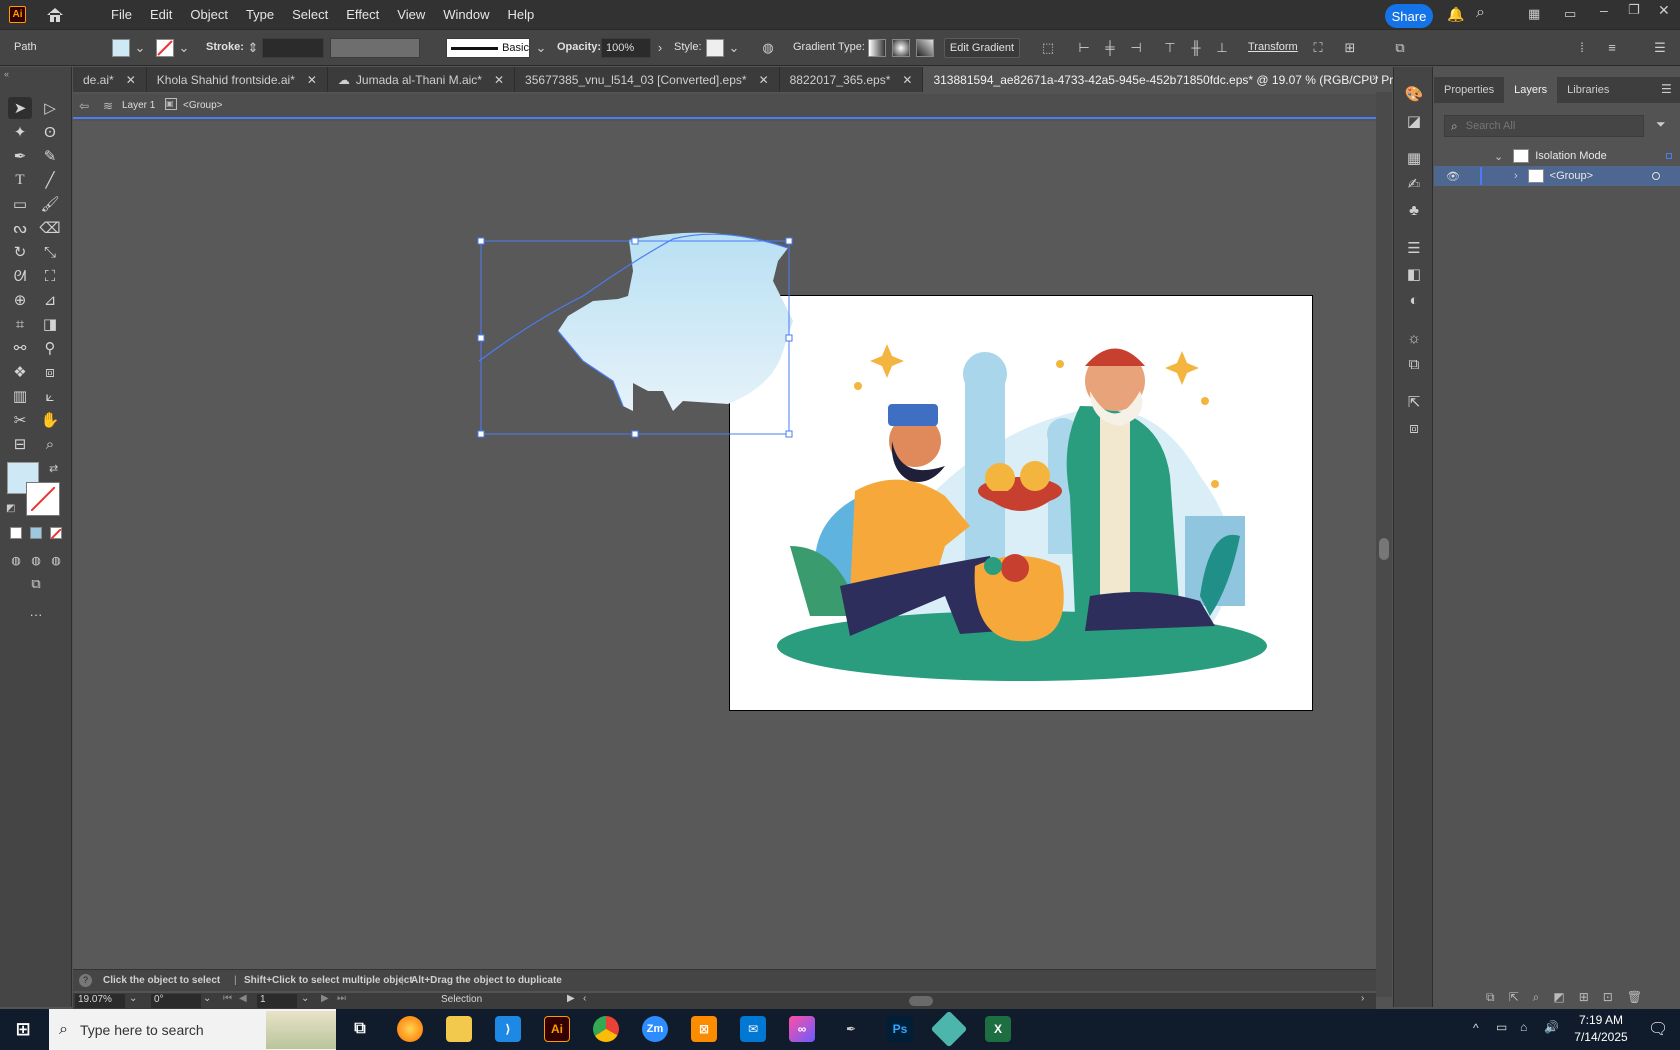 The height and width of the screenshot is (1050, 1680). Describe the element at coordinates (422, 79) in the screenshot. I see `tab-document-3: ☁ Jumada al-Thani M.aic* ✕` at that location.